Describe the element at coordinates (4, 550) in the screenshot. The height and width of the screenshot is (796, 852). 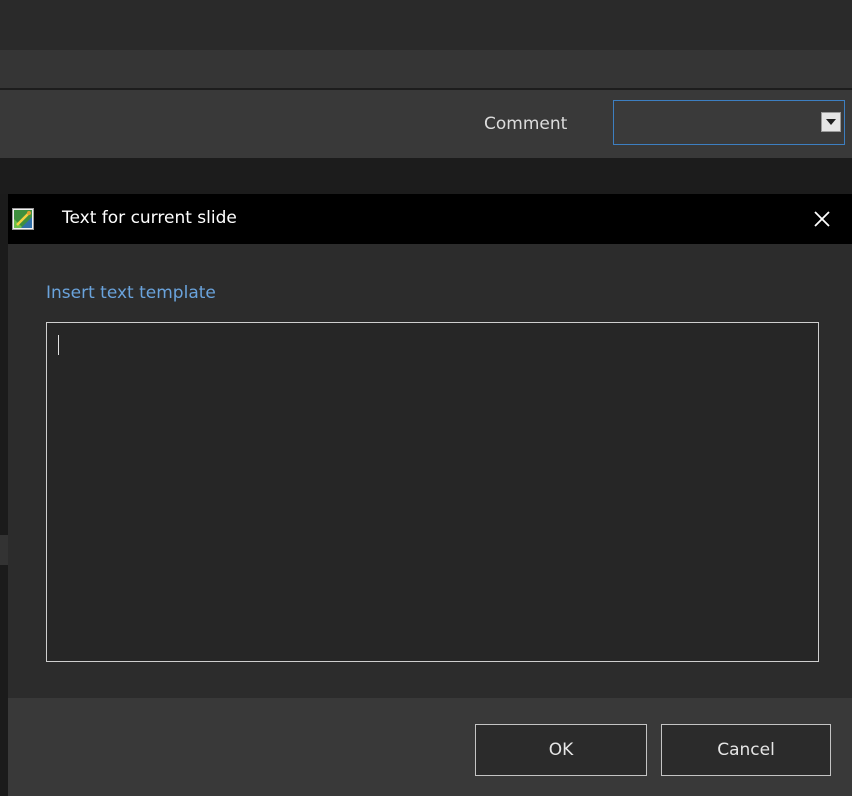
I see `background-left-strip-highlight` at that location.